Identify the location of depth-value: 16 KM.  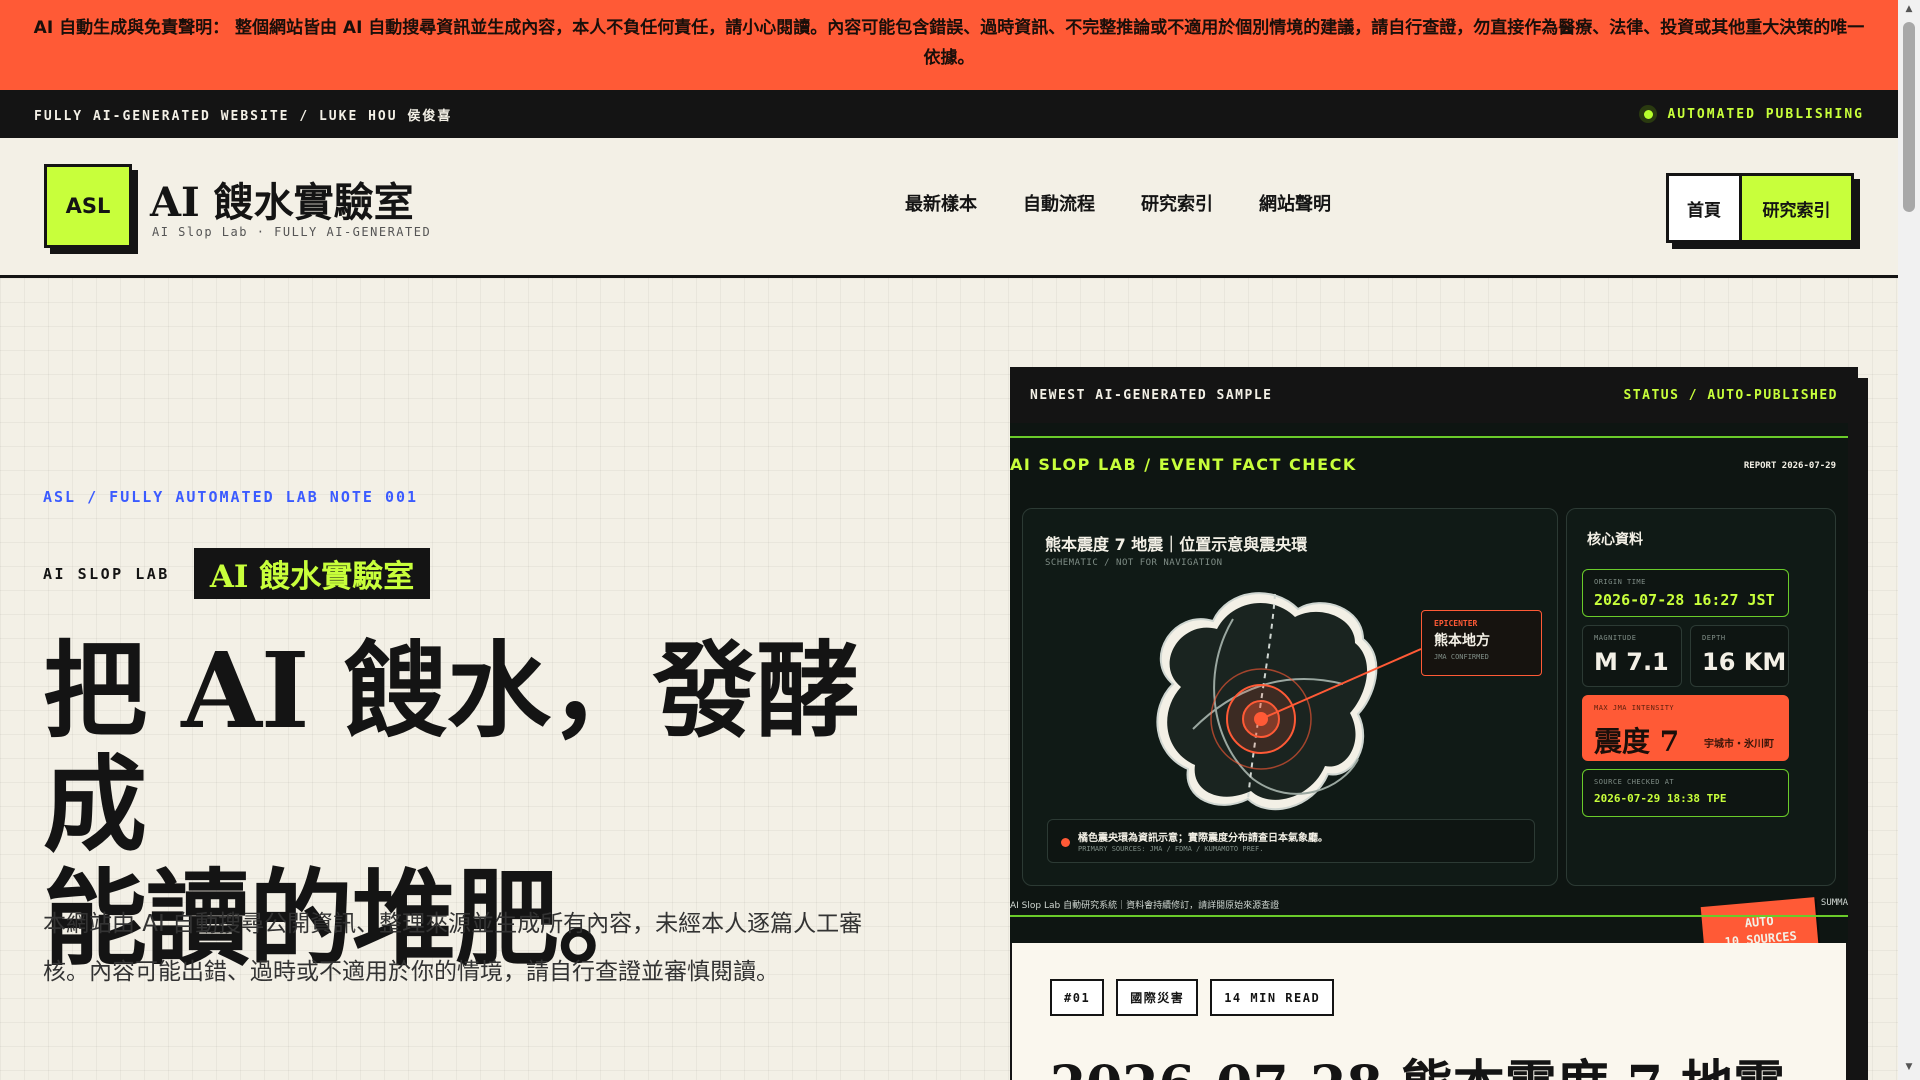
(1744, 662).